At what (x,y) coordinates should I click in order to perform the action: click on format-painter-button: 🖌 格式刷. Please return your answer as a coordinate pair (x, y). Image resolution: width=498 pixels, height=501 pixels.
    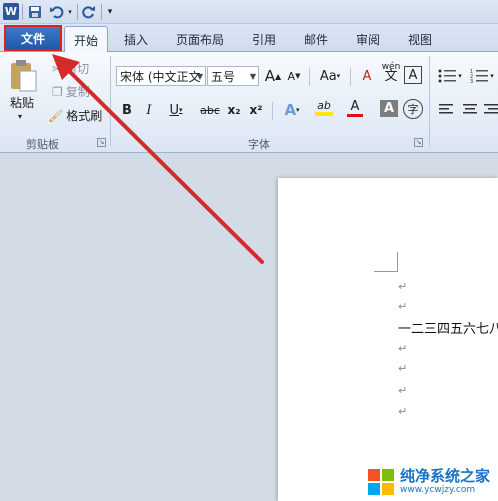
    Looking at the image, I should click on (75, 115).